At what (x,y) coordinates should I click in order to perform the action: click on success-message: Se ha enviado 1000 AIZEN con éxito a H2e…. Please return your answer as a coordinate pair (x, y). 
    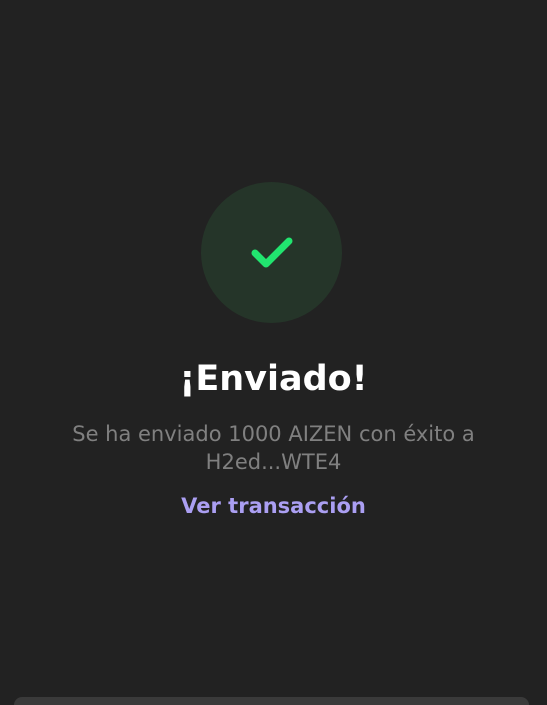
    Looking at the image, I should click on (273, 448).